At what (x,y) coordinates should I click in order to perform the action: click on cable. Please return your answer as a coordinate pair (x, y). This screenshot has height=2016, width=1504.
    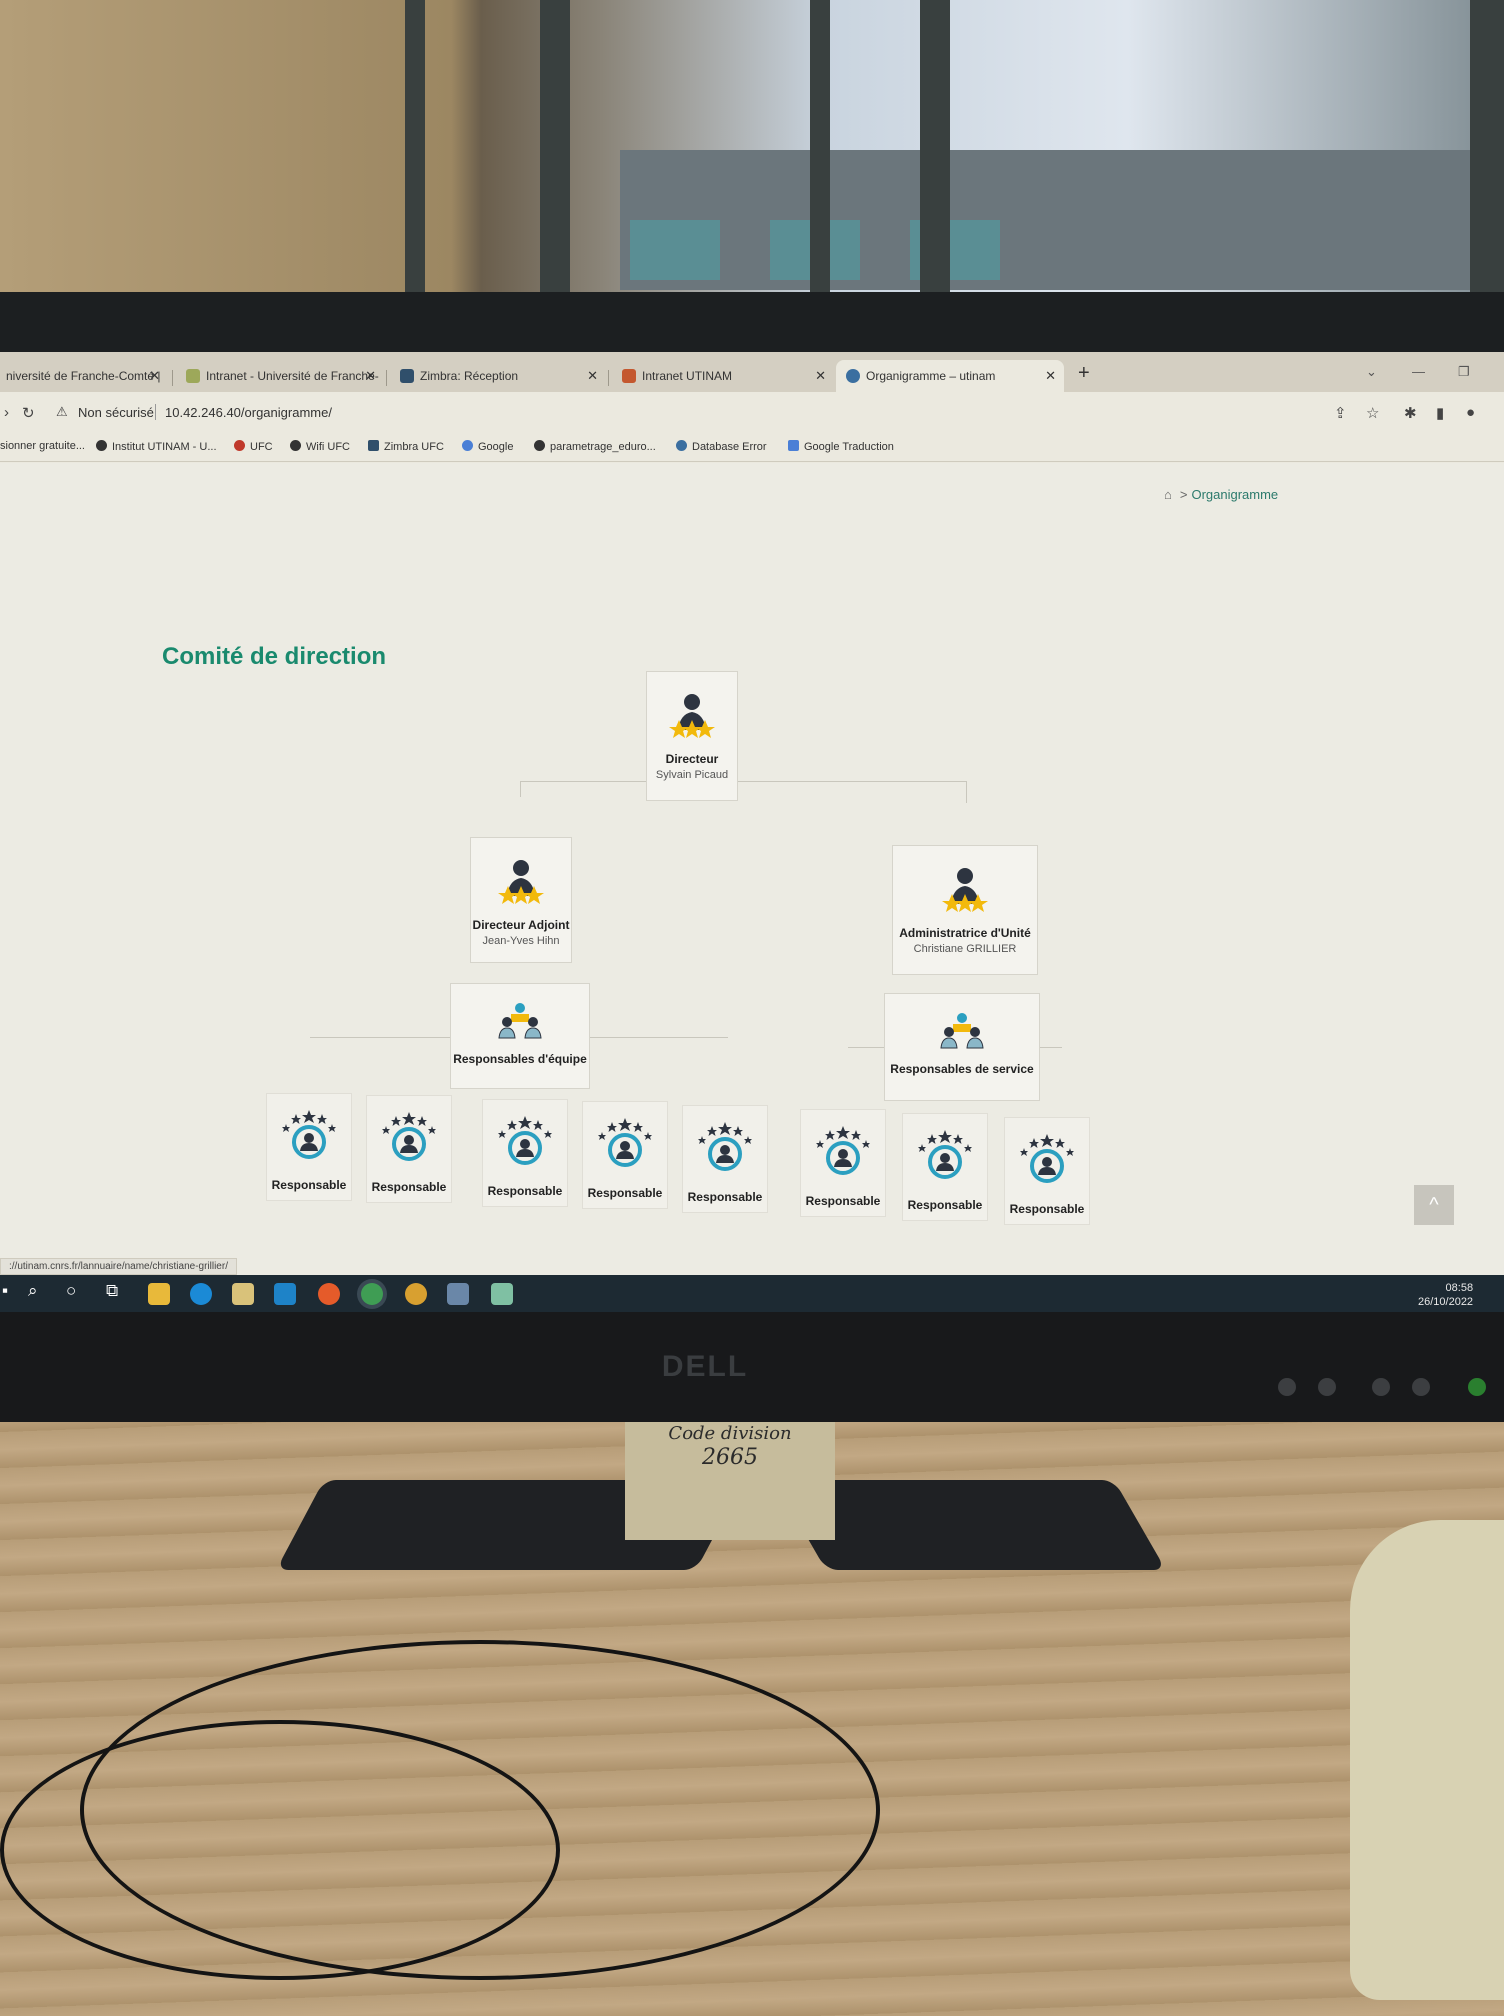
    Looking at the image, I should click on (280, 1850).